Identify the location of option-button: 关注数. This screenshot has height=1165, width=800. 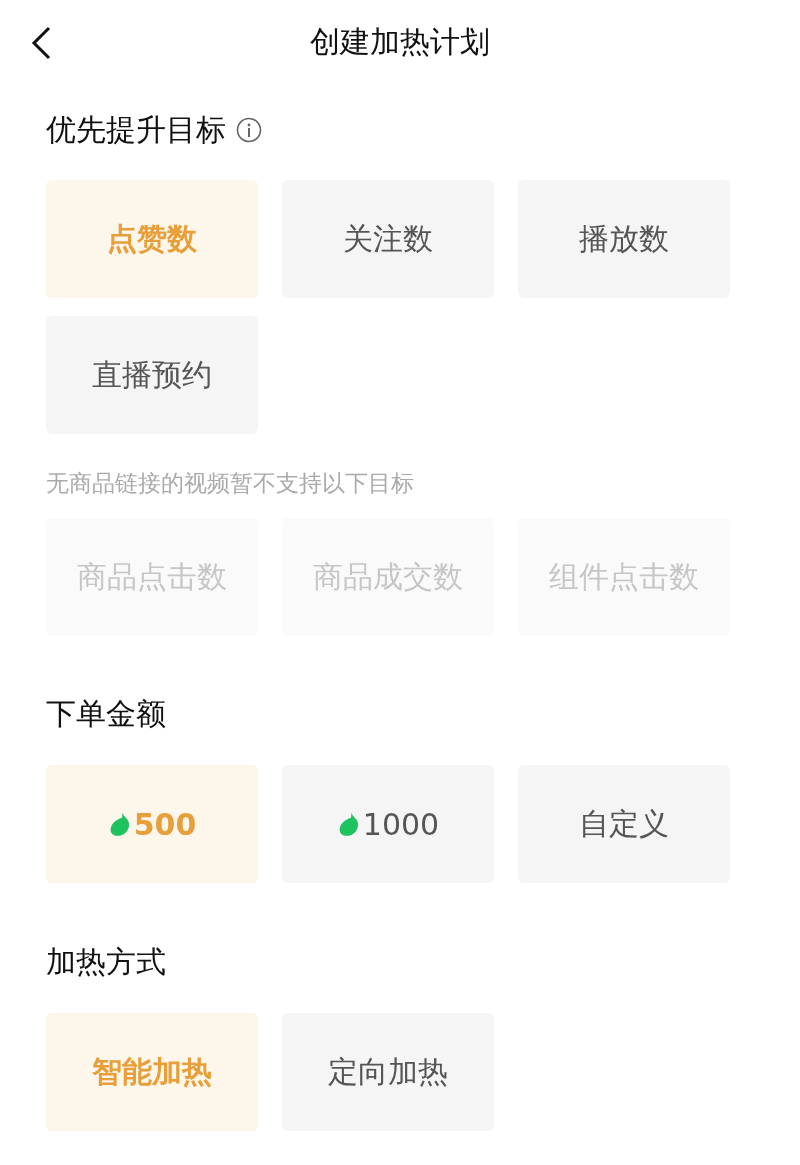
(388, 239).